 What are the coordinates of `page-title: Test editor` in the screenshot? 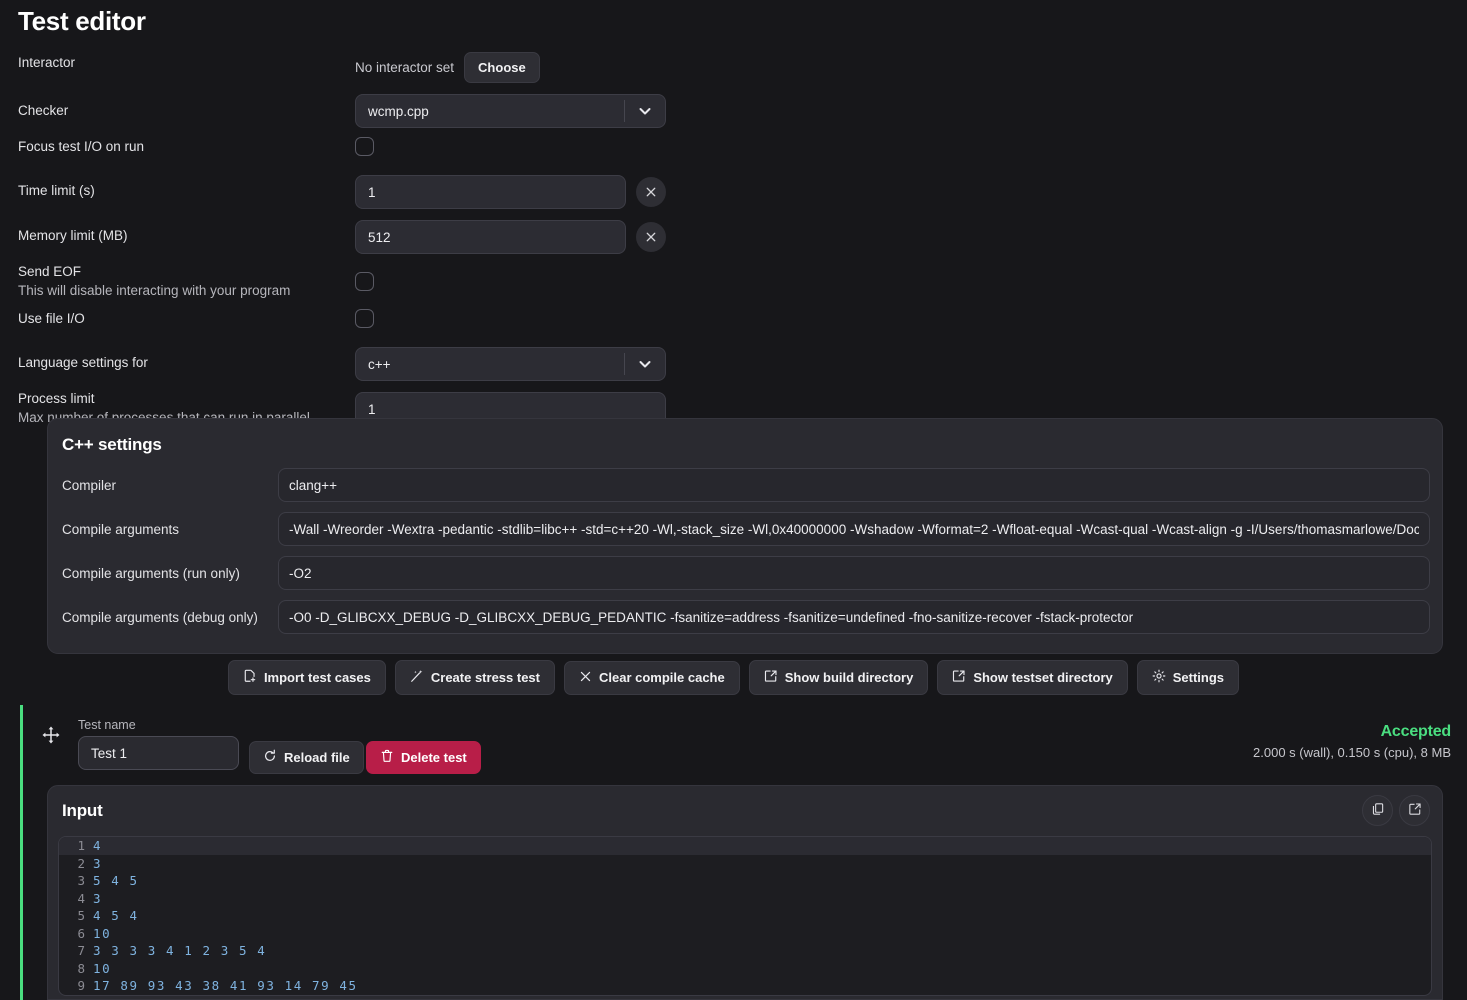 It's located at (82, 21).